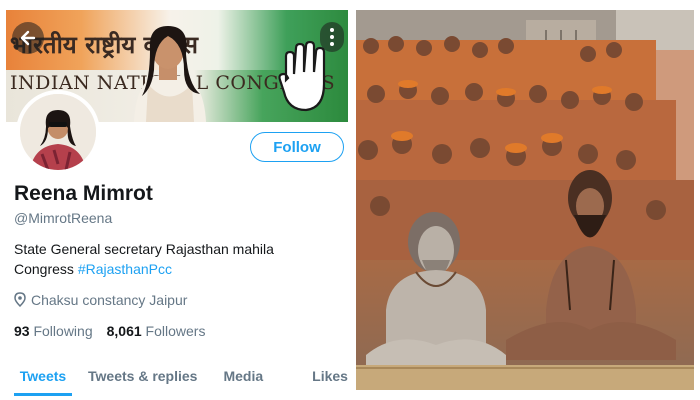  I want to click on tab-tweets: Tweets, so click(43, 378).